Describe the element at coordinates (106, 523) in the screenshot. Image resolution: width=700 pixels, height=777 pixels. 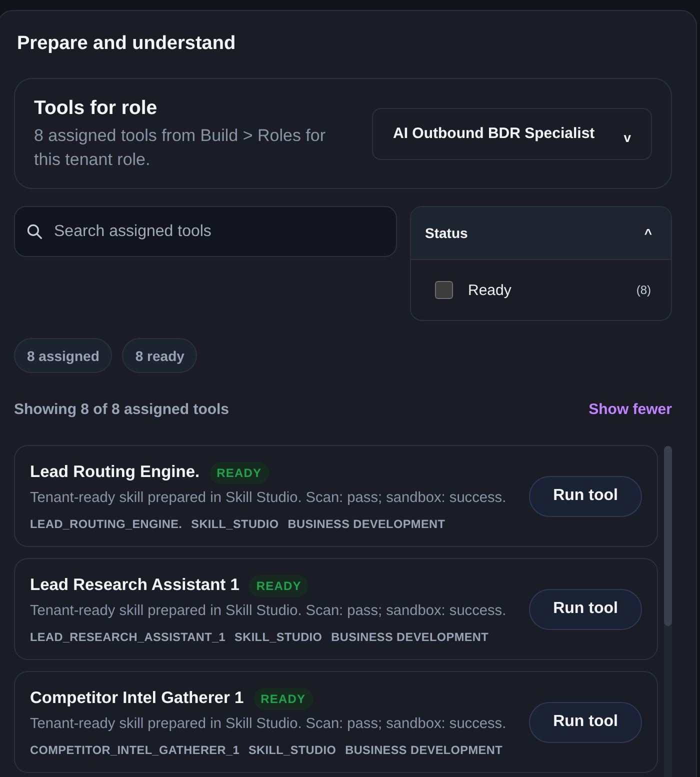
I see `tool-tag: LEAD_ROUTING_ENGINE.` at that location.